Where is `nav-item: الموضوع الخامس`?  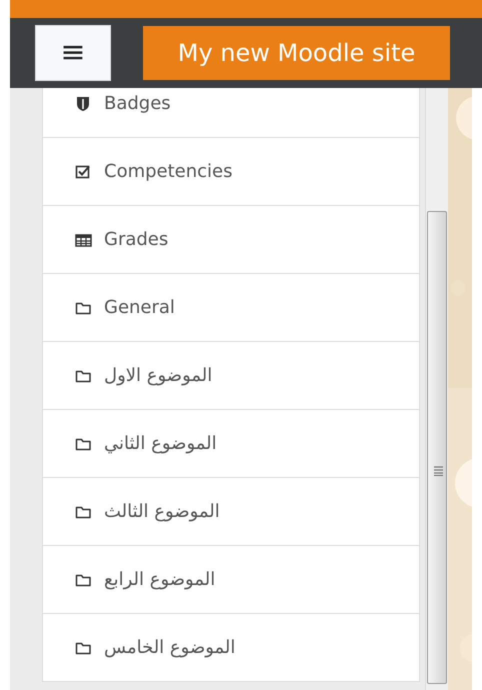
nav-item: الموضوع الخامس is located at coordinates (231, 648).